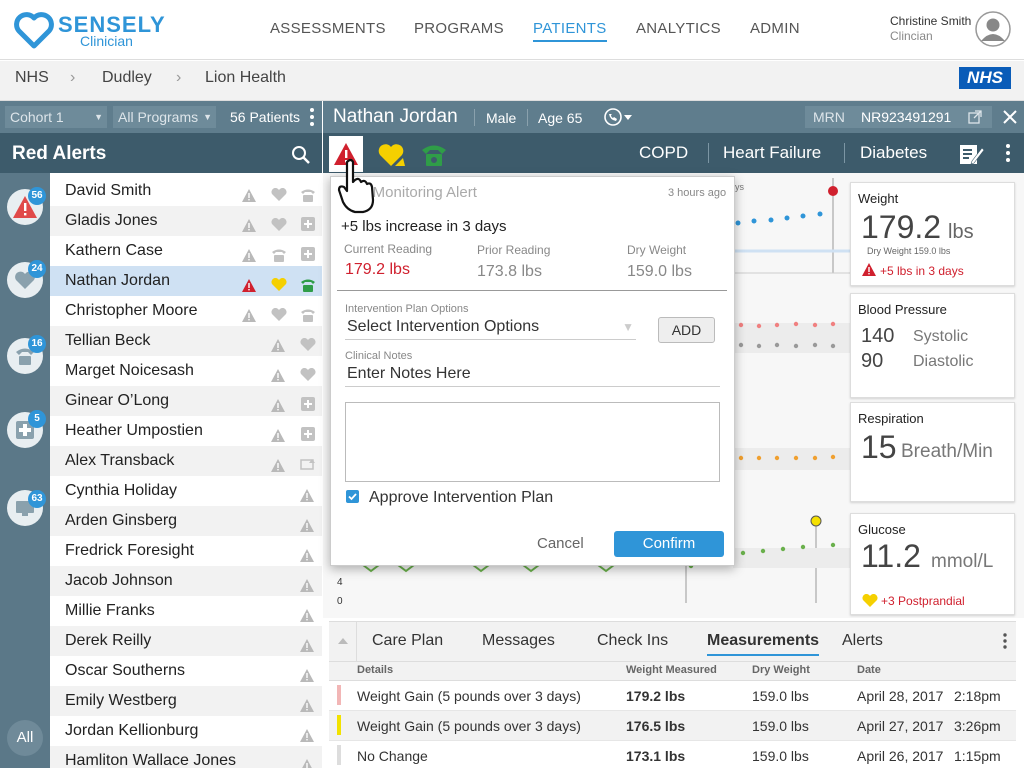 Image resolution: width=1024 pixels, height=768 pixels. Describe the element at coordinates (186, 521) in the screenshot. I see `patient-row: Arden Ginsberg` at that location.